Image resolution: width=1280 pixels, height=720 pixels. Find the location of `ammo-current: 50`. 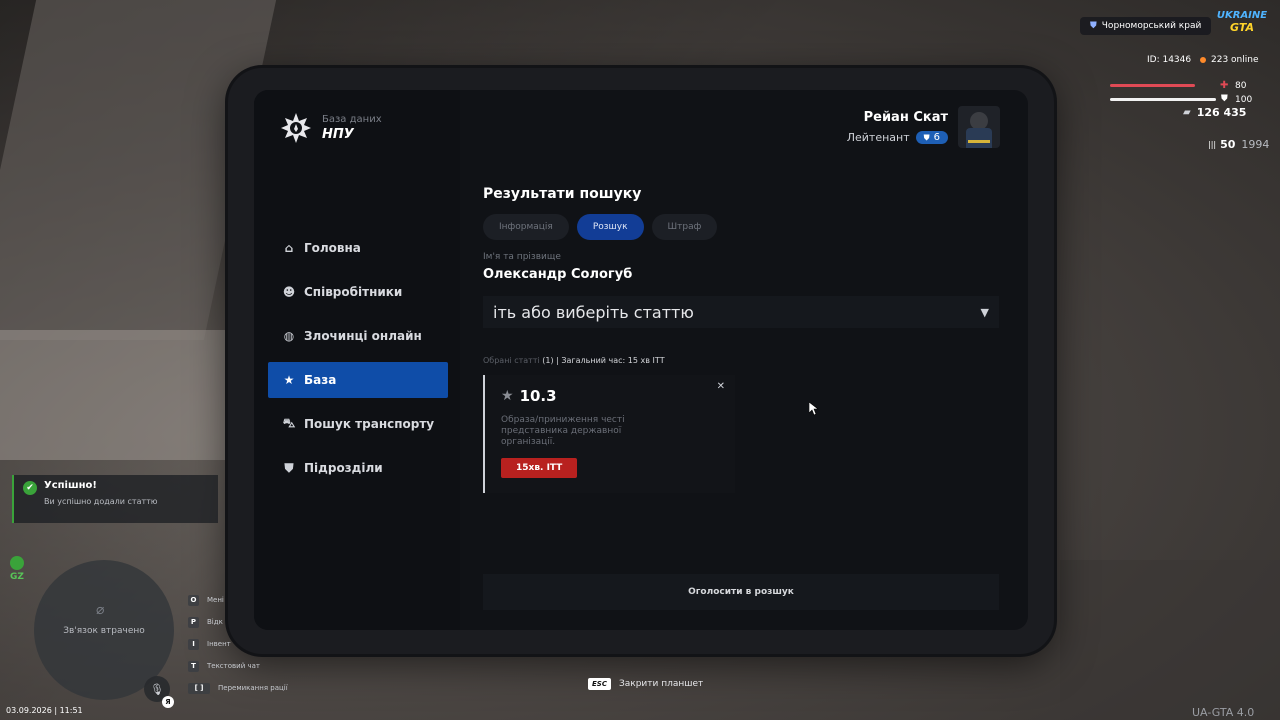

ammo-current: 50 is located at coordinates (1228, 144).